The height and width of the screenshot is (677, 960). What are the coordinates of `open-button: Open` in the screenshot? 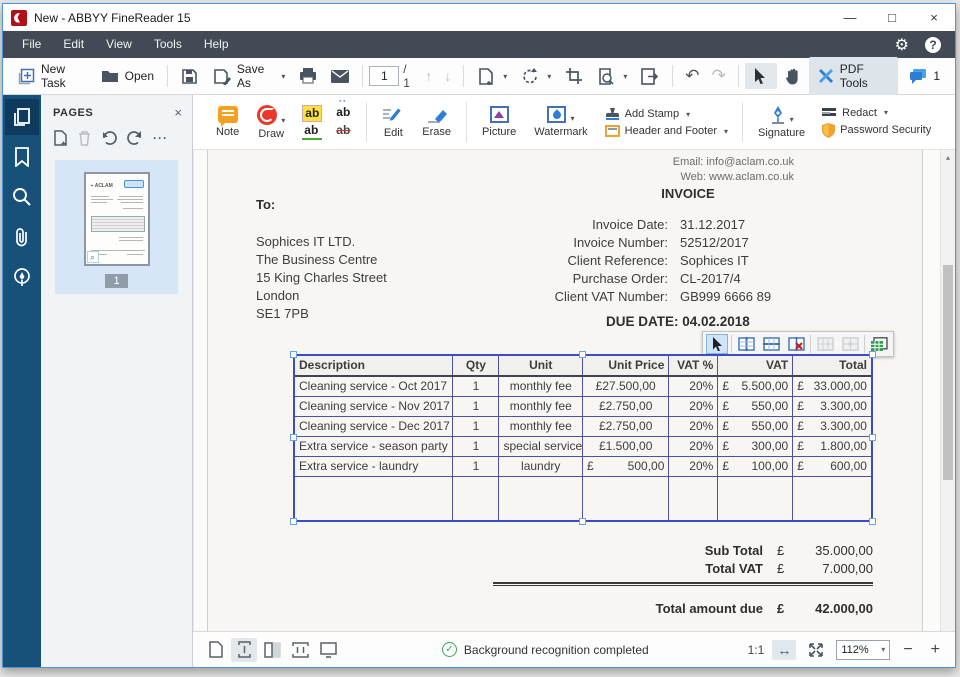 It's located at (127, 76).